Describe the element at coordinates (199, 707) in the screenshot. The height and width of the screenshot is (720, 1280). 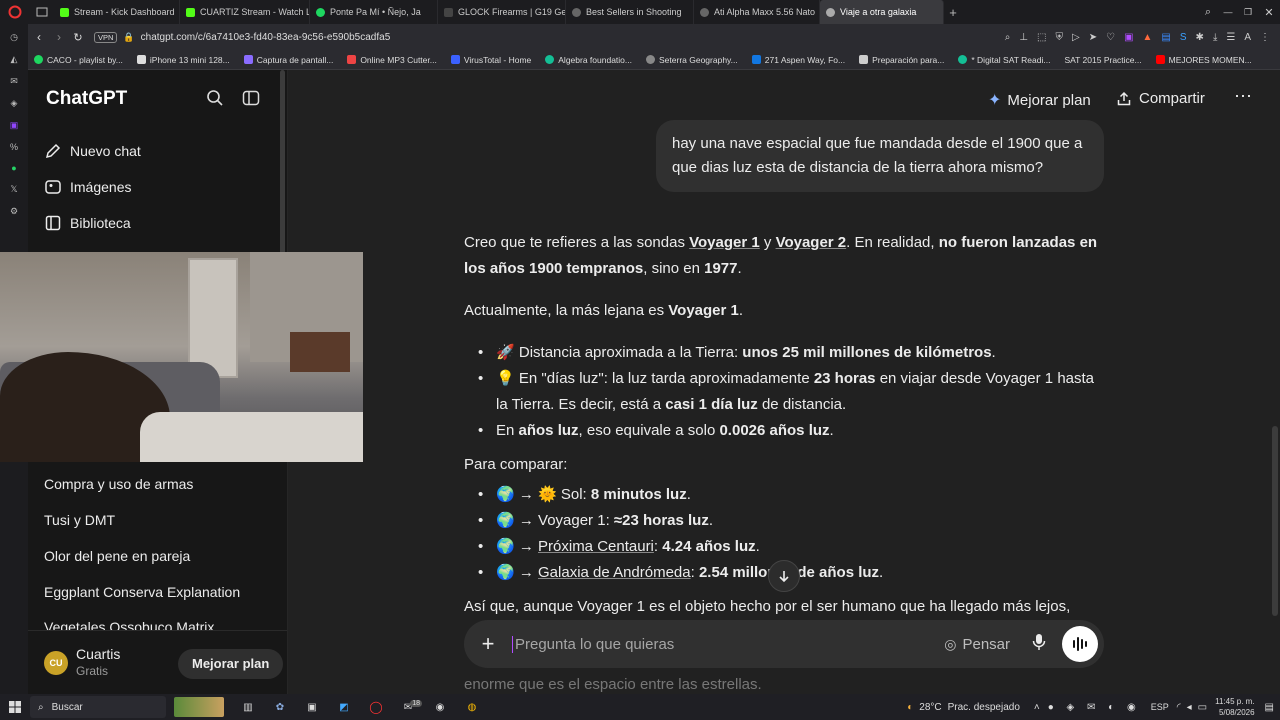
I see `taskbar-widget` at that location.